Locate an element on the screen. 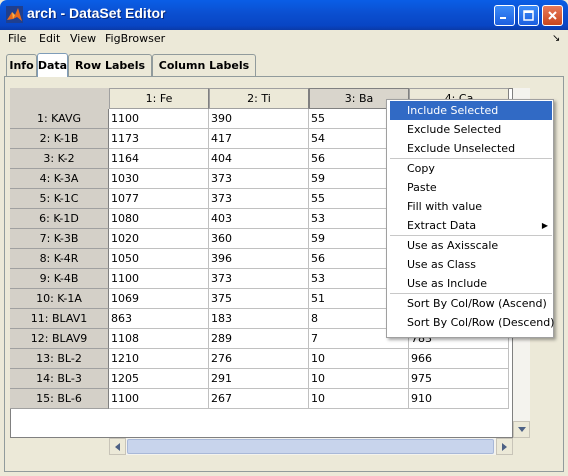 This screenshot has height=476, width=568. context-menu-item: Extract Data ▶ is located at coordinates (471, 225).